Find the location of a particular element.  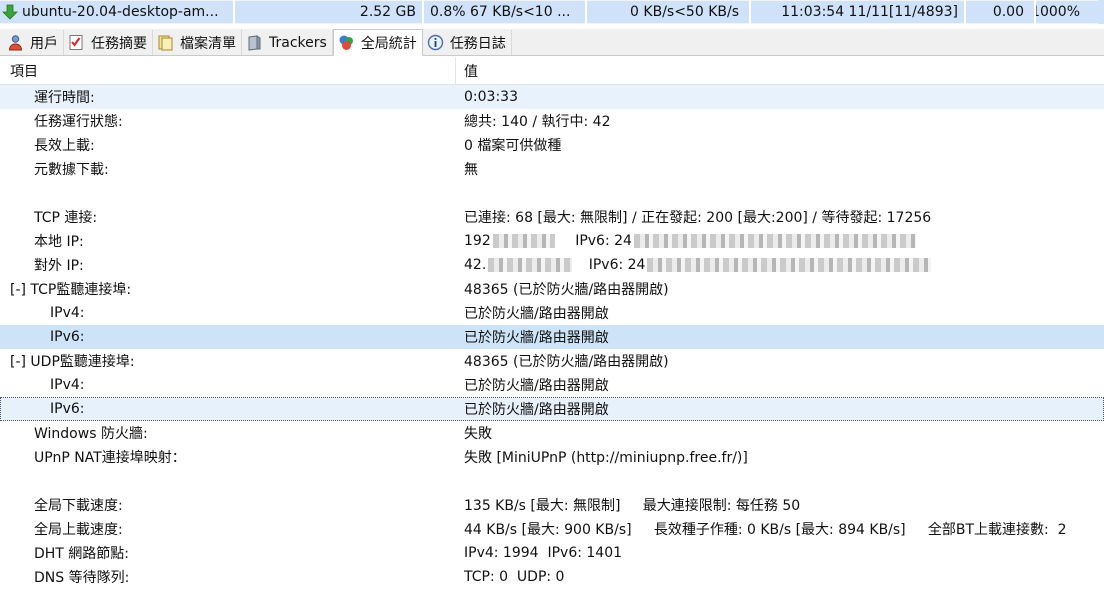

item-value: 總共: 140 / 執行中: 42 is located at coordinates (537, 122).